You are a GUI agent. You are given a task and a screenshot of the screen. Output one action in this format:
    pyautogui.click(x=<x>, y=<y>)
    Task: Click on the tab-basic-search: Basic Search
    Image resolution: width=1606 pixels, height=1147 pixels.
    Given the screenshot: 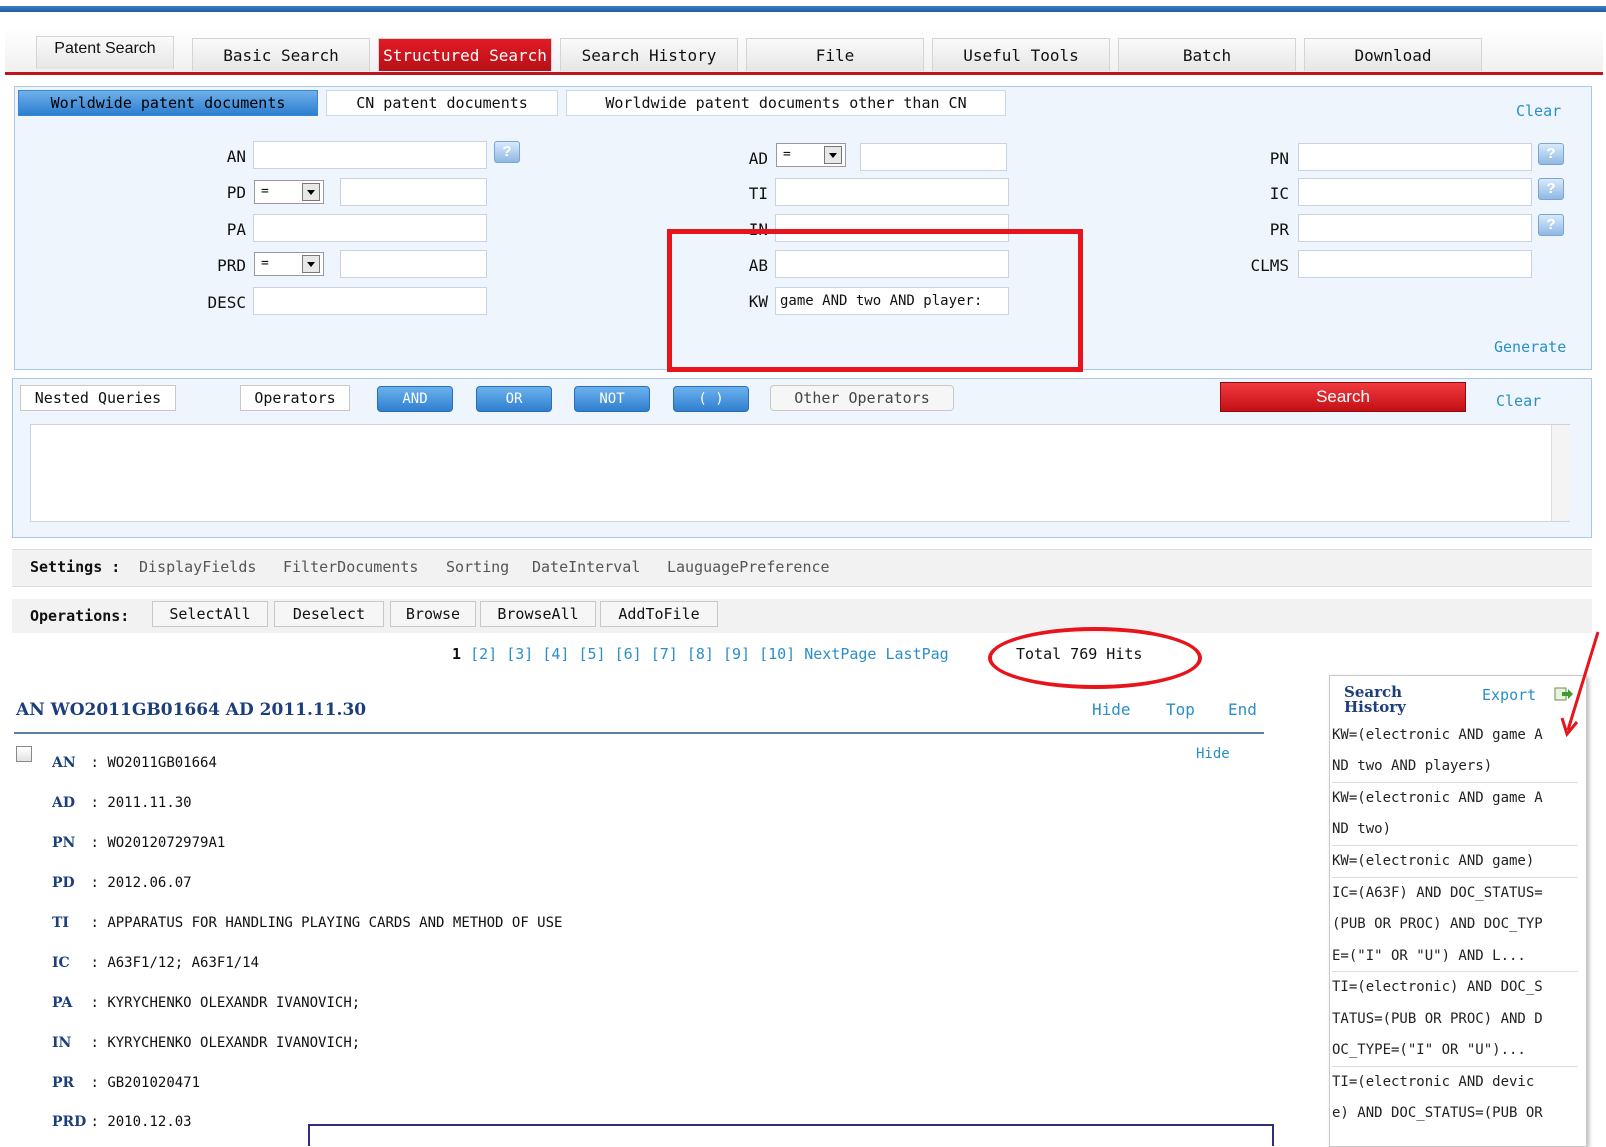 What is the action you would take?
    pyautogui.click(x=281, y=54)
    